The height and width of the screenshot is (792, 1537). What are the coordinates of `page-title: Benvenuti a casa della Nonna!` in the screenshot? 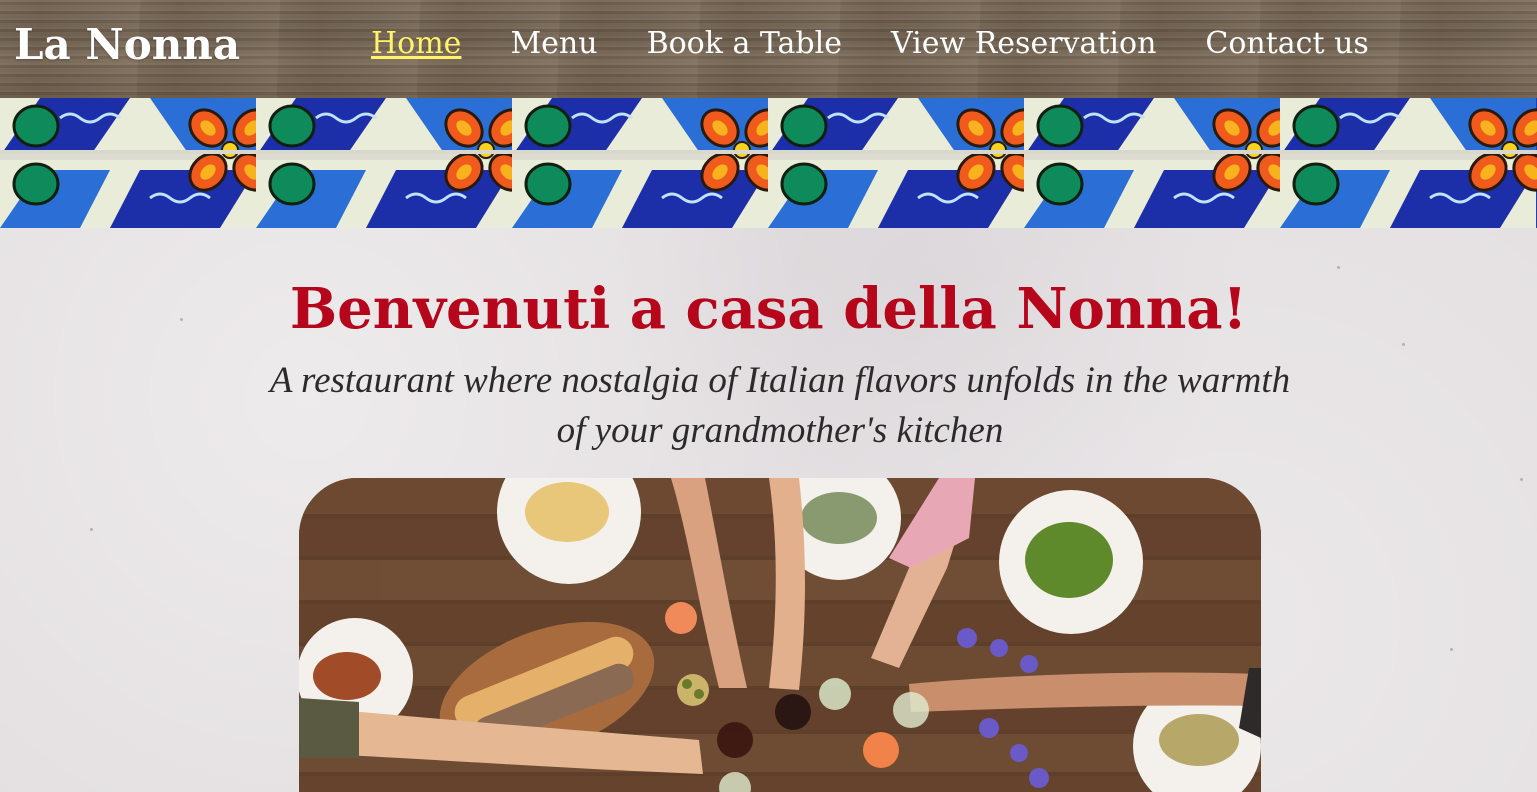 It's located at (768, 309).